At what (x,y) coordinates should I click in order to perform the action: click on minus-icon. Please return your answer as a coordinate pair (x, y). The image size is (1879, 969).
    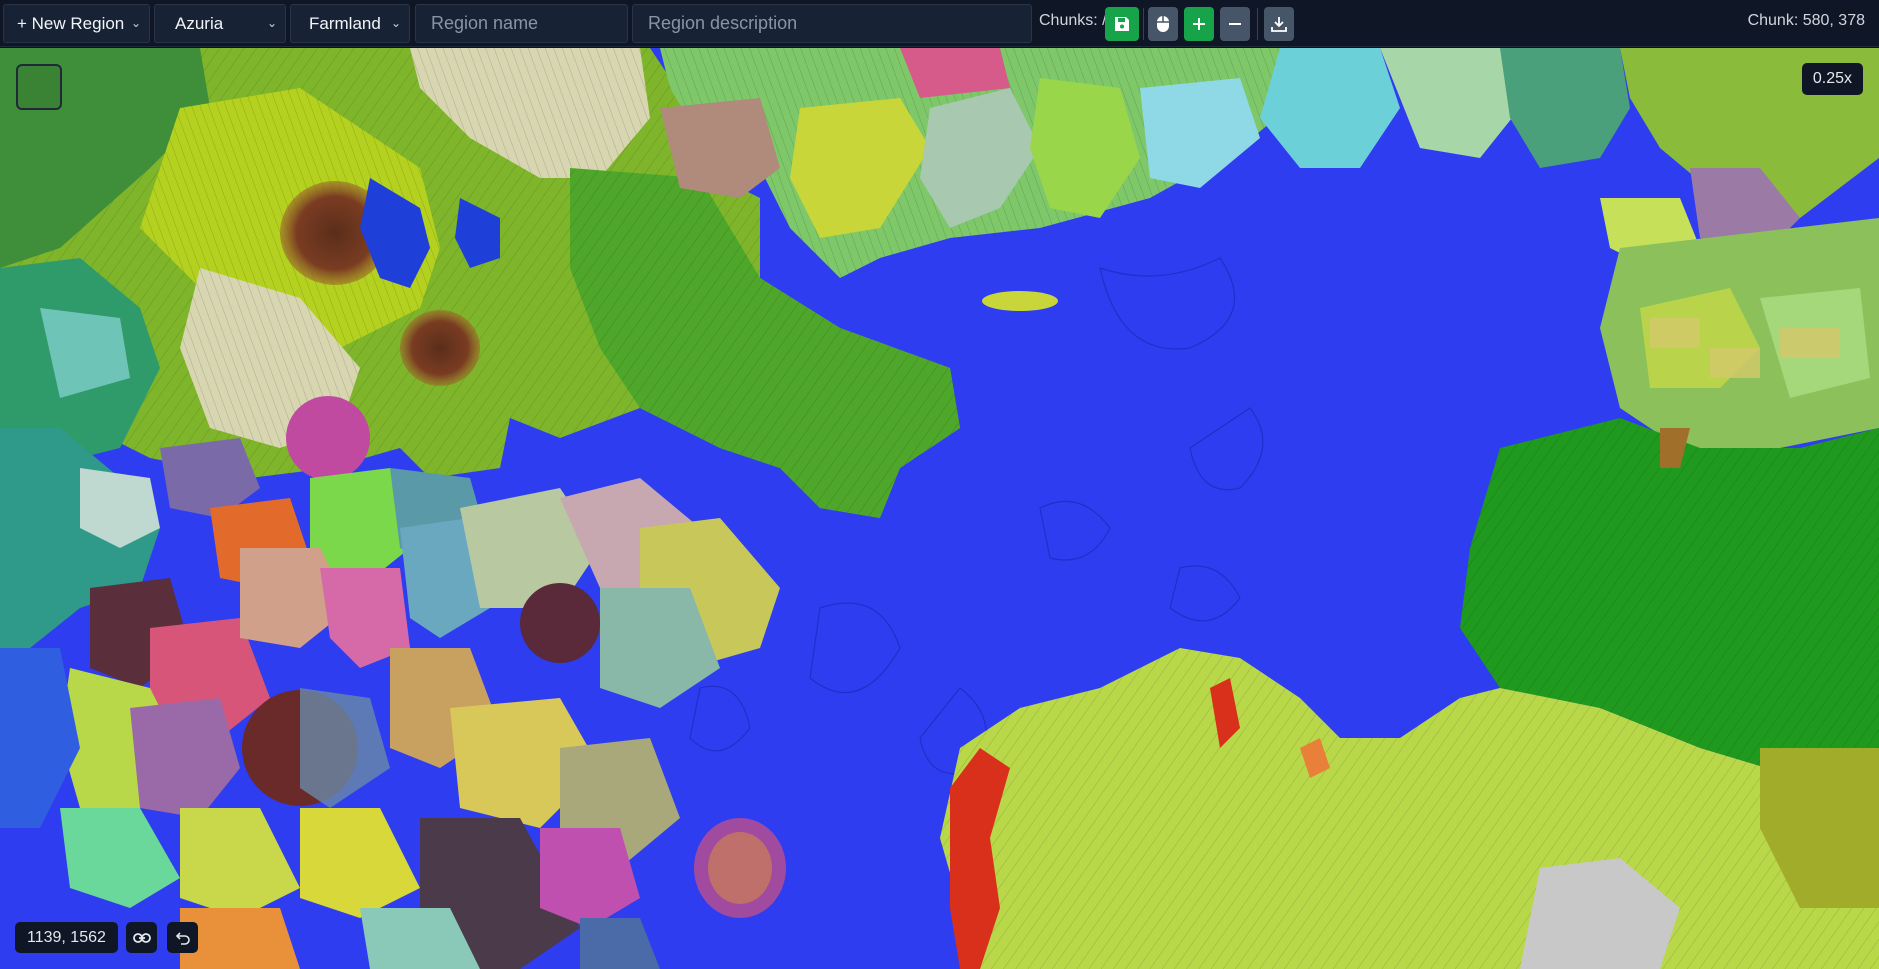
    Looking at the image, I should click on (1235, 24).